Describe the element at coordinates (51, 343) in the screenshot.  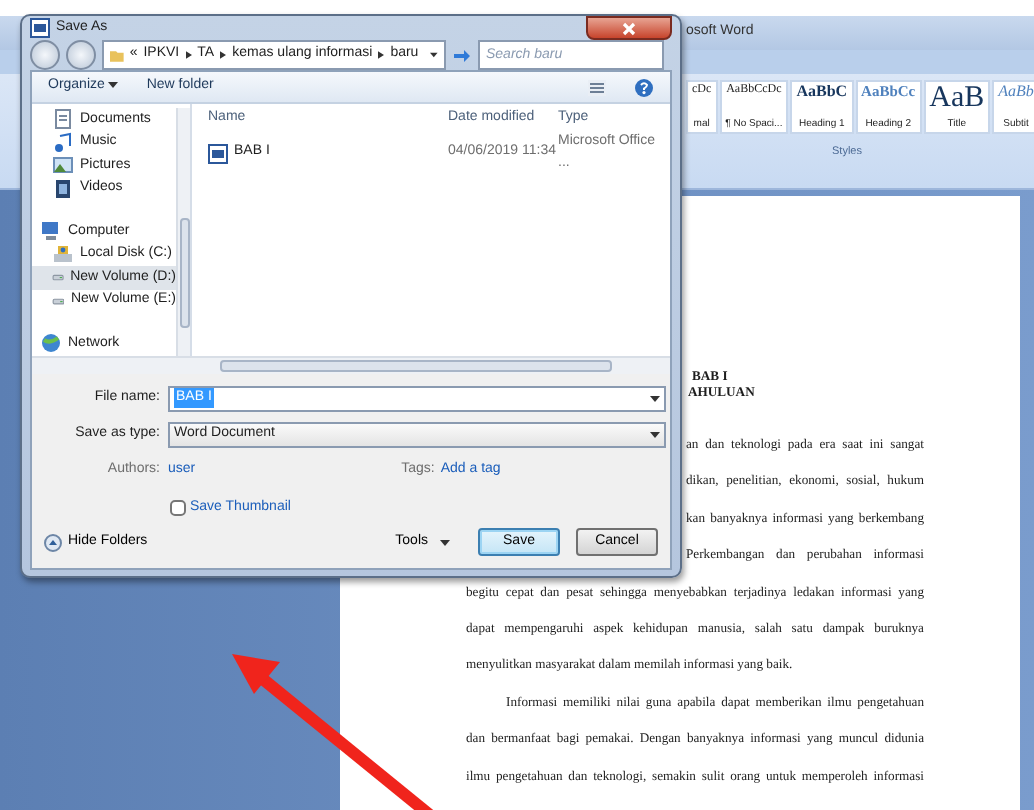
I see `globe-icon` at that location.